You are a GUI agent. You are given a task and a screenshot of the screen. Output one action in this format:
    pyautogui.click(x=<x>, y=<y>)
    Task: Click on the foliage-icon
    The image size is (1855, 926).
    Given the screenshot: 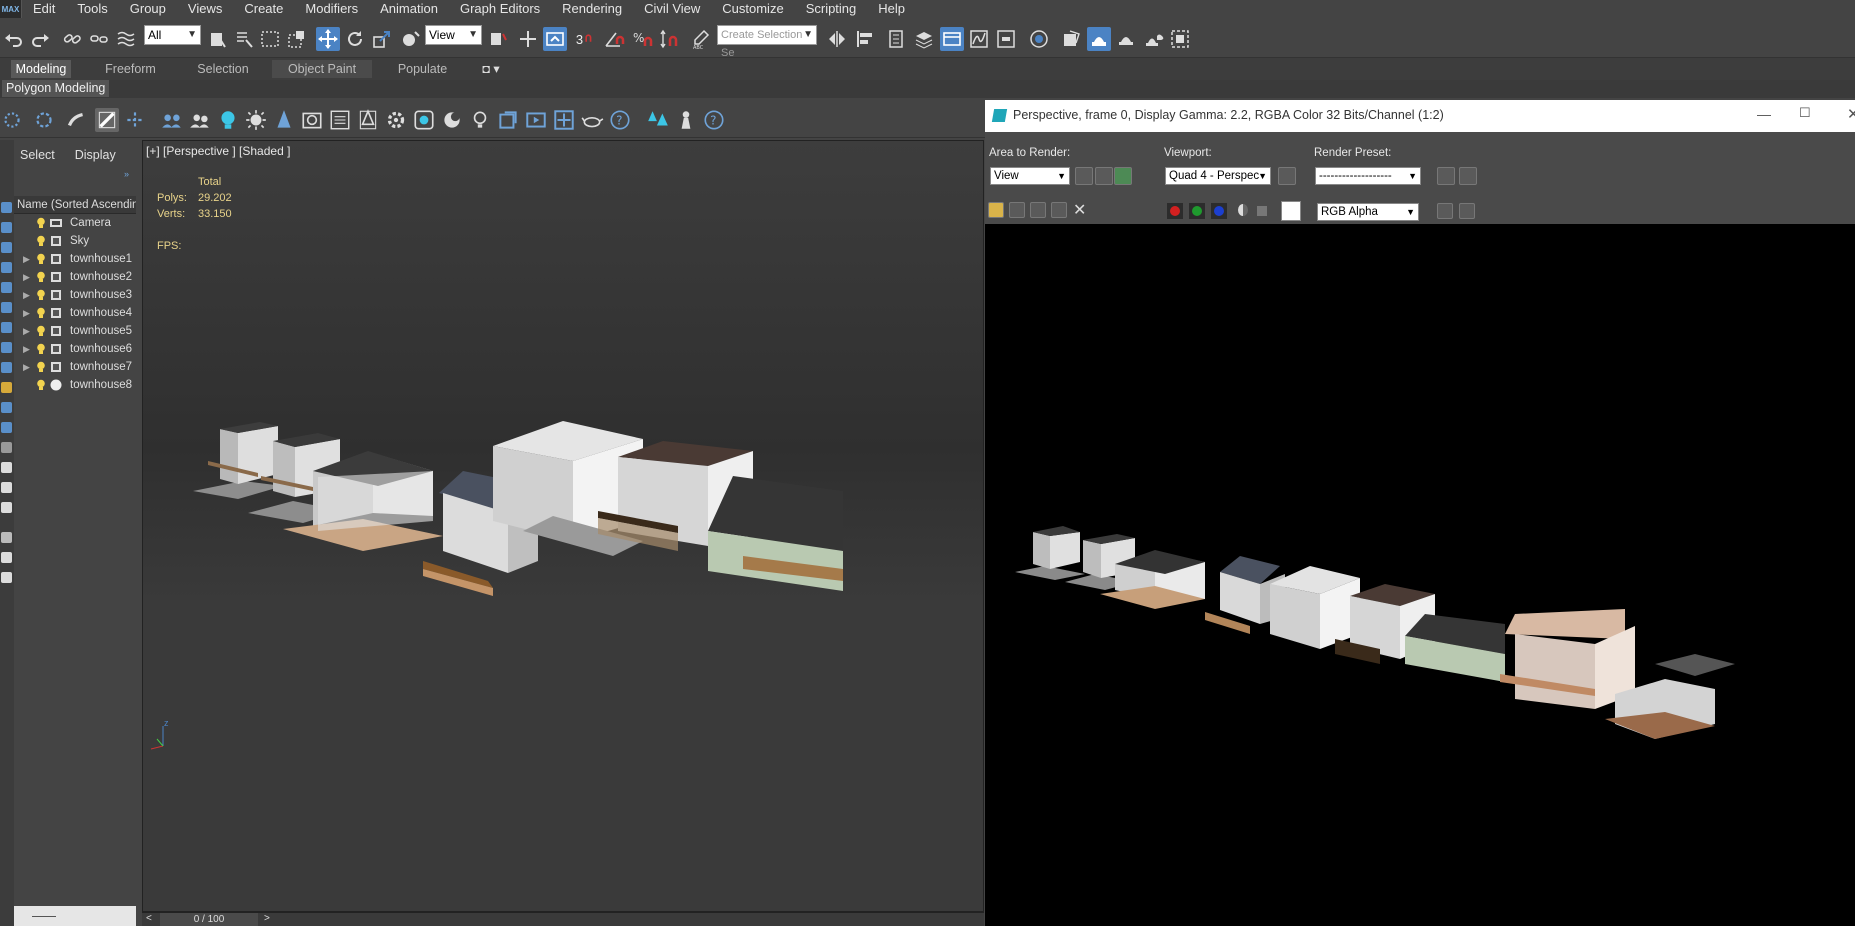 What is the action you would take?
    pyautogui.click(x=284, y=120)
    